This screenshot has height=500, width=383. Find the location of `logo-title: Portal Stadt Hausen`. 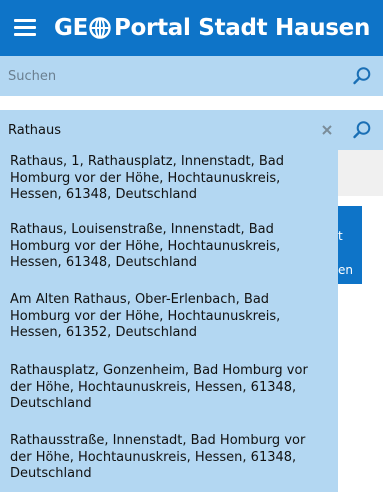

logo-title: Portal Stadt Hausen is located at coordinates (242, 28).